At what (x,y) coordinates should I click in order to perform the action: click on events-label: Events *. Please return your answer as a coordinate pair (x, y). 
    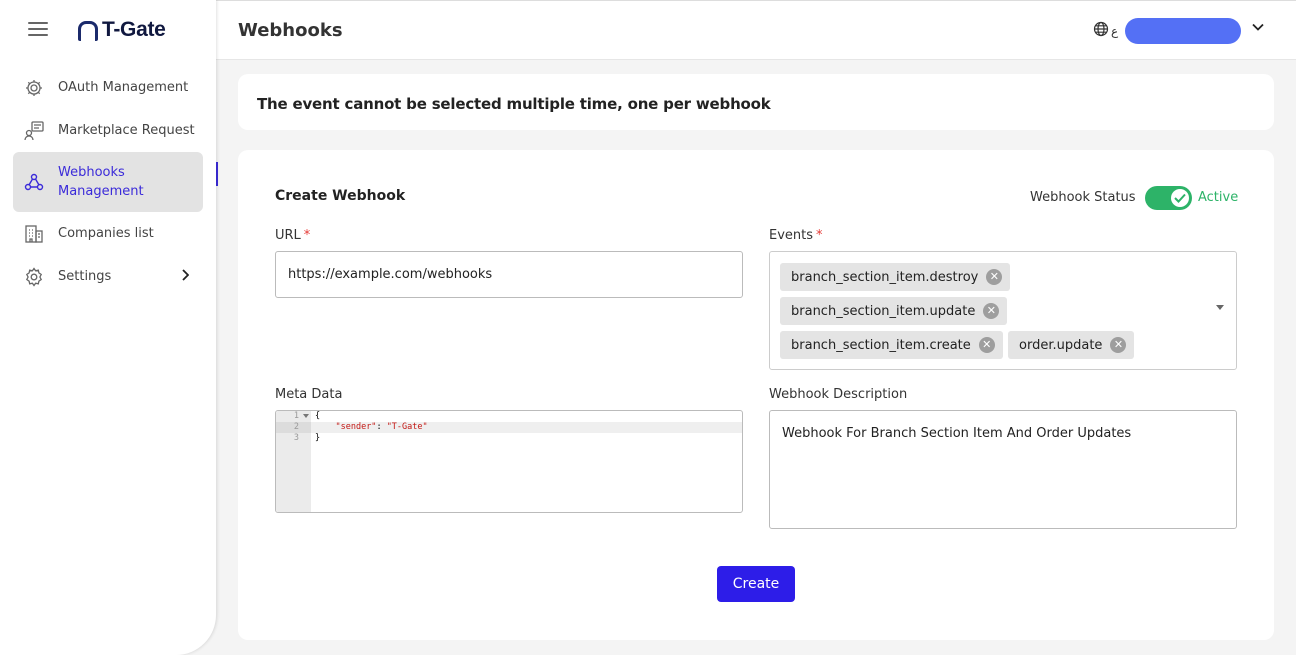
    Looking at the image, I should click on (796, 235).